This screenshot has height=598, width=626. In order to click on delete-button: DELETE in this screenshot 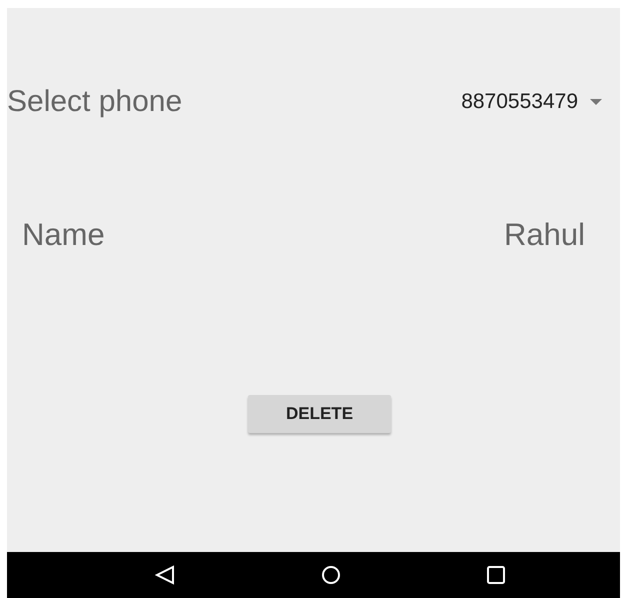, I will do `click(319, 414)`.